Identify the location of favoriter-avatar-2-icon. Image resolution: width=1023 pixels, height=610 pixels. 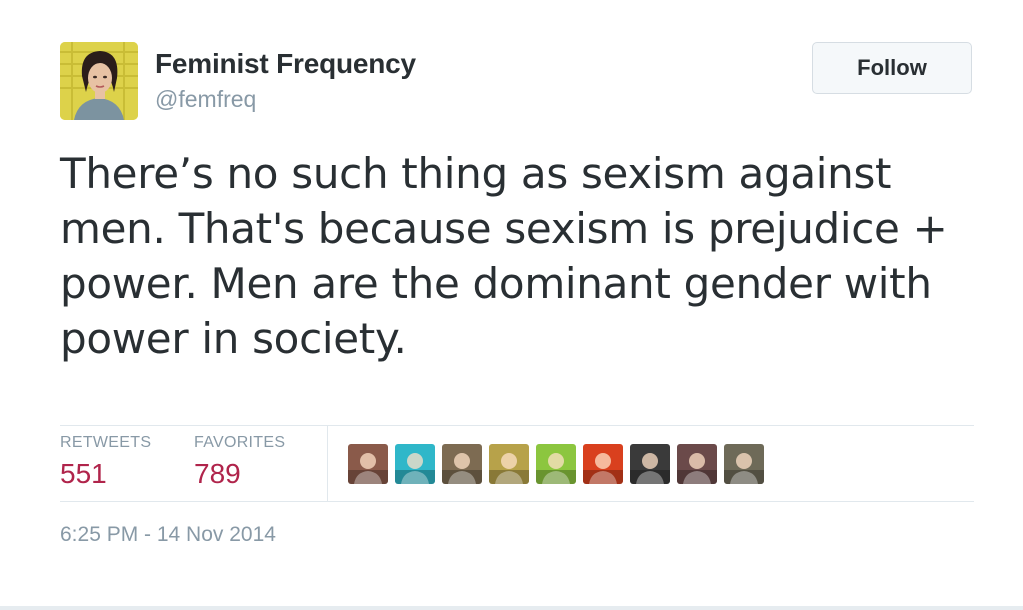
(415, 464).